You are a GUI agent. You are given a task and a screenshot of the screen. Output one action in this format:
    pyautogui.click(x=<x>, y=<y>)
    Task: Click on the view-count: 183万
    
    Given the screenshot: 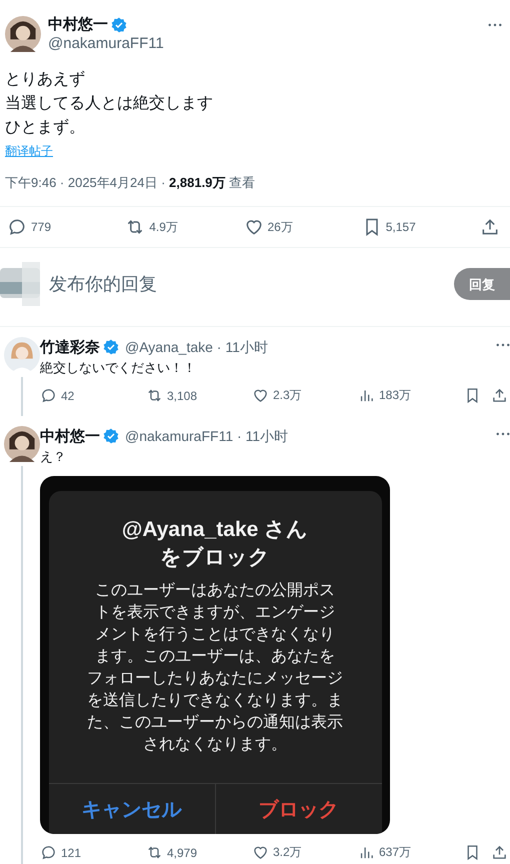 What is the action you would take?
    pyautogui.click(x=395, y=395)
    